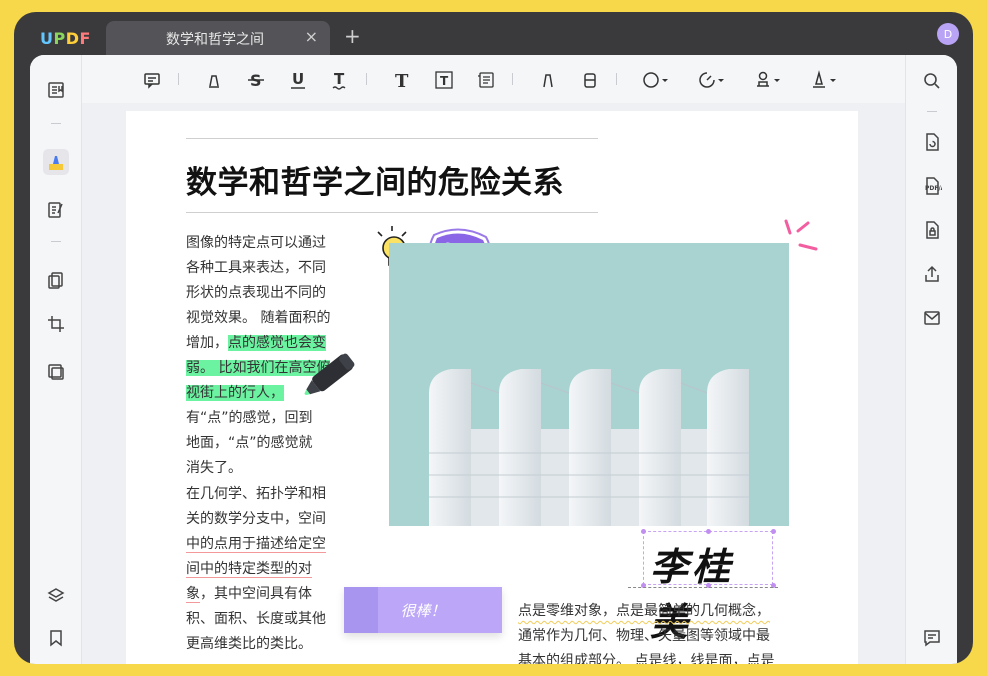 This screenshot has height=676, width=987. What do you see at coordinates (56, 162) in the screenshot?
I see `comment-mode-icon` at bounding box center [56, 162].